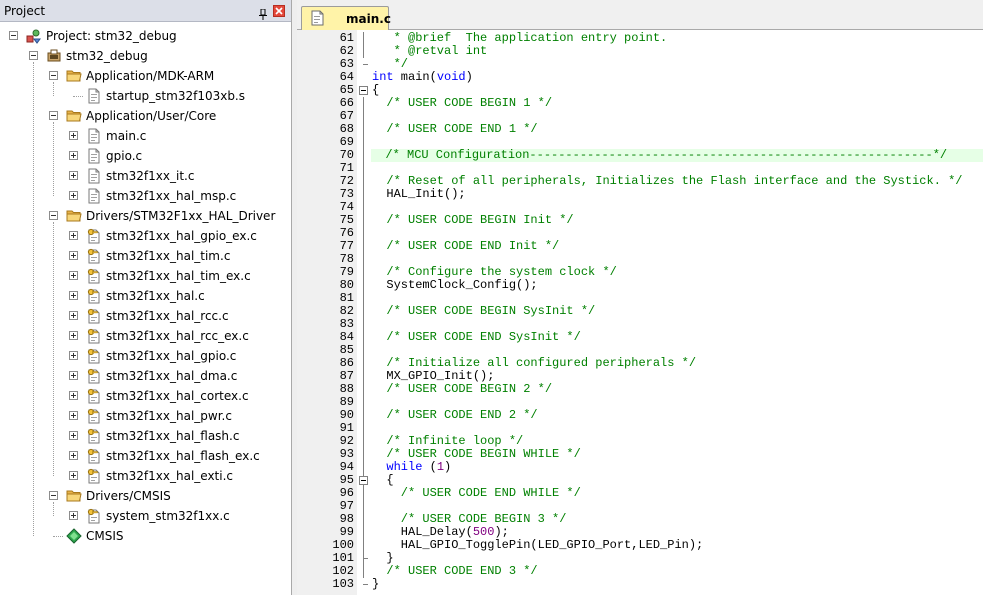 The height and width of the screenshot is (595, 983). Describe the element at coordinates (145, 336) in the screenshot. I see `tree-node: stm32f1xx_hal_rcc_ex.c` at that location.